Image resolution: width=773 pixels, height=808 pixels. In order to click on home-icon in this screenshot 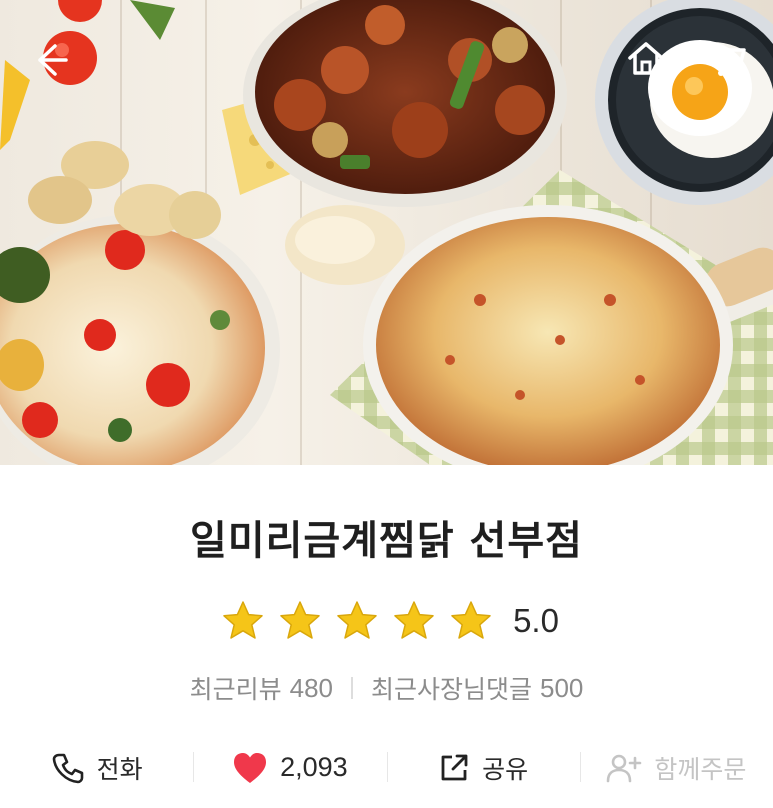, I will do `click(646, 58)`.